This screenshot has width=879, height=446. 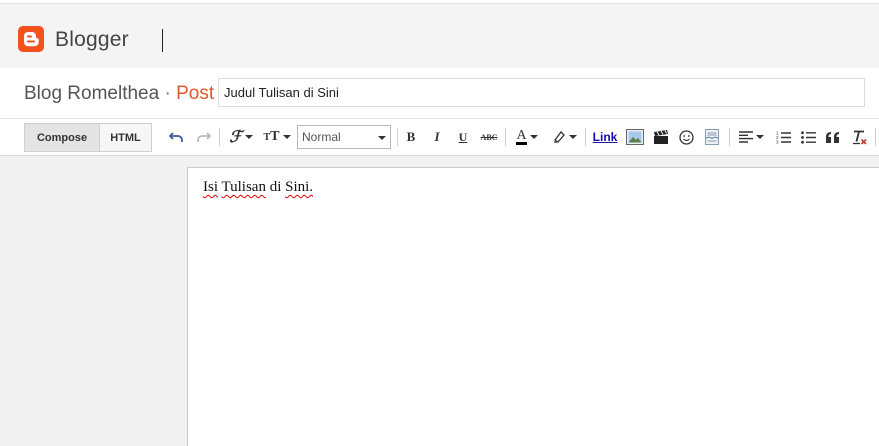 I want to click on clear-format-icon, so click(x=859, y=137).